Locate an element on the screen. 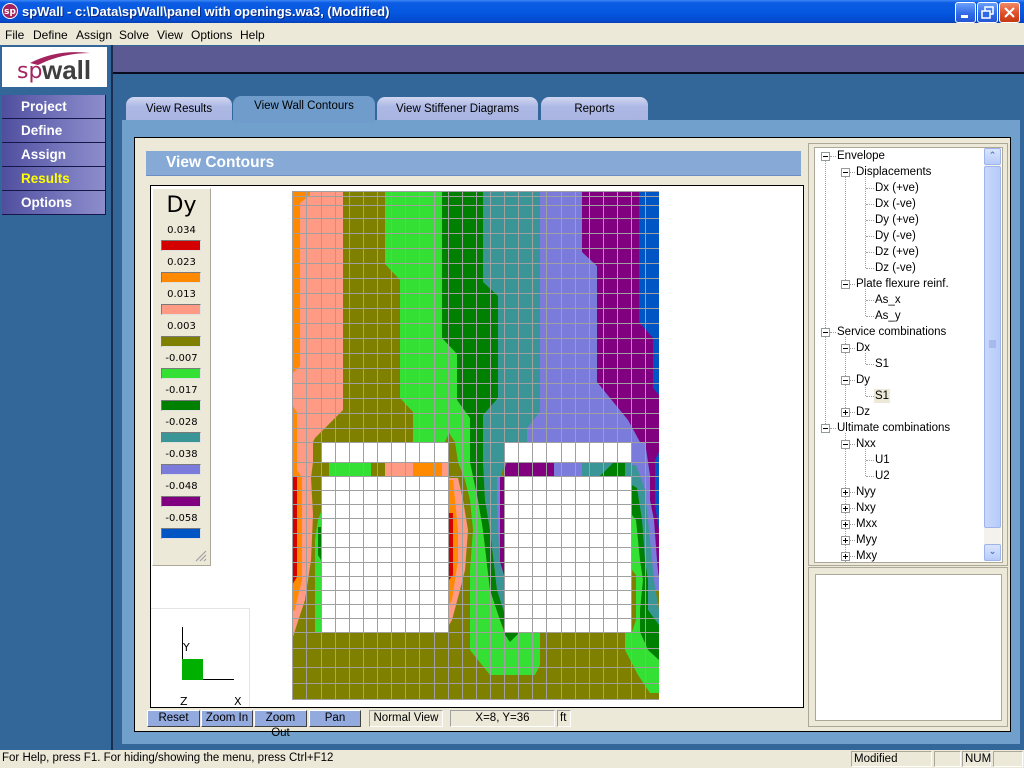 Image resolution: width=1024 pixels, height=768 pixels. menu-help: Help is located at coordinates (252, 35).